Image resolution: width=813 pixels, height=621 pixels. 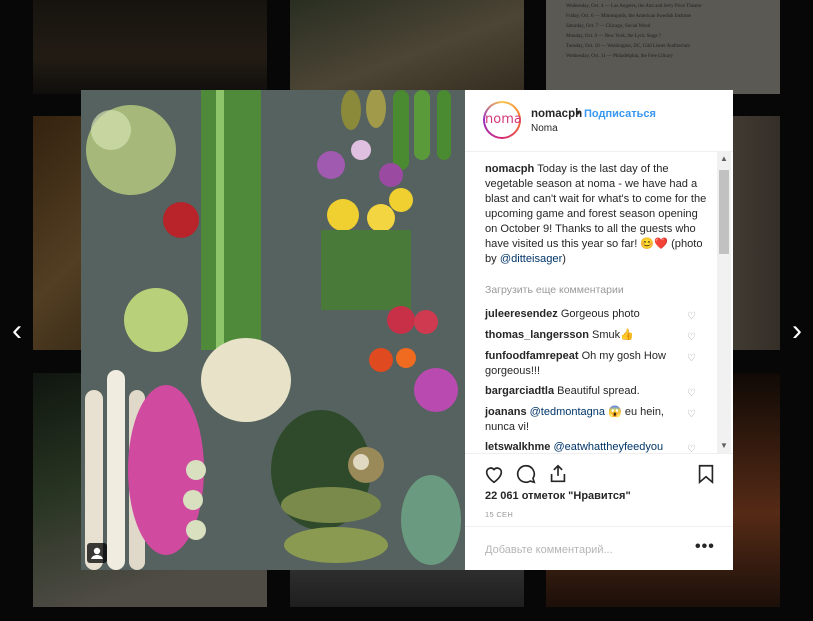 I want to click on username-link: nomacph, so click(x=556, y=114).